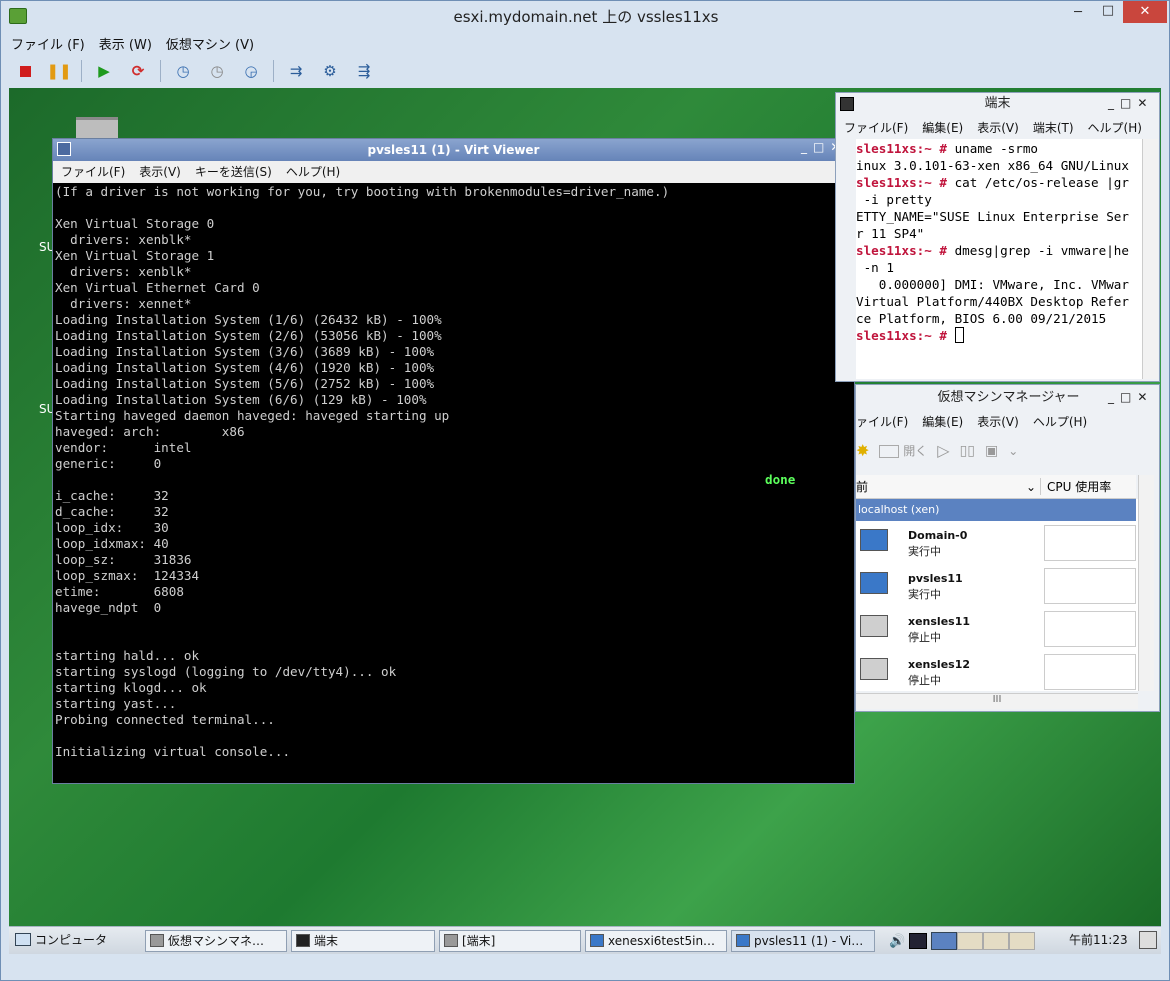 This screenshot has width=1170, height=981. I want to click on console-line: etime: 6808, so click(119, 591).